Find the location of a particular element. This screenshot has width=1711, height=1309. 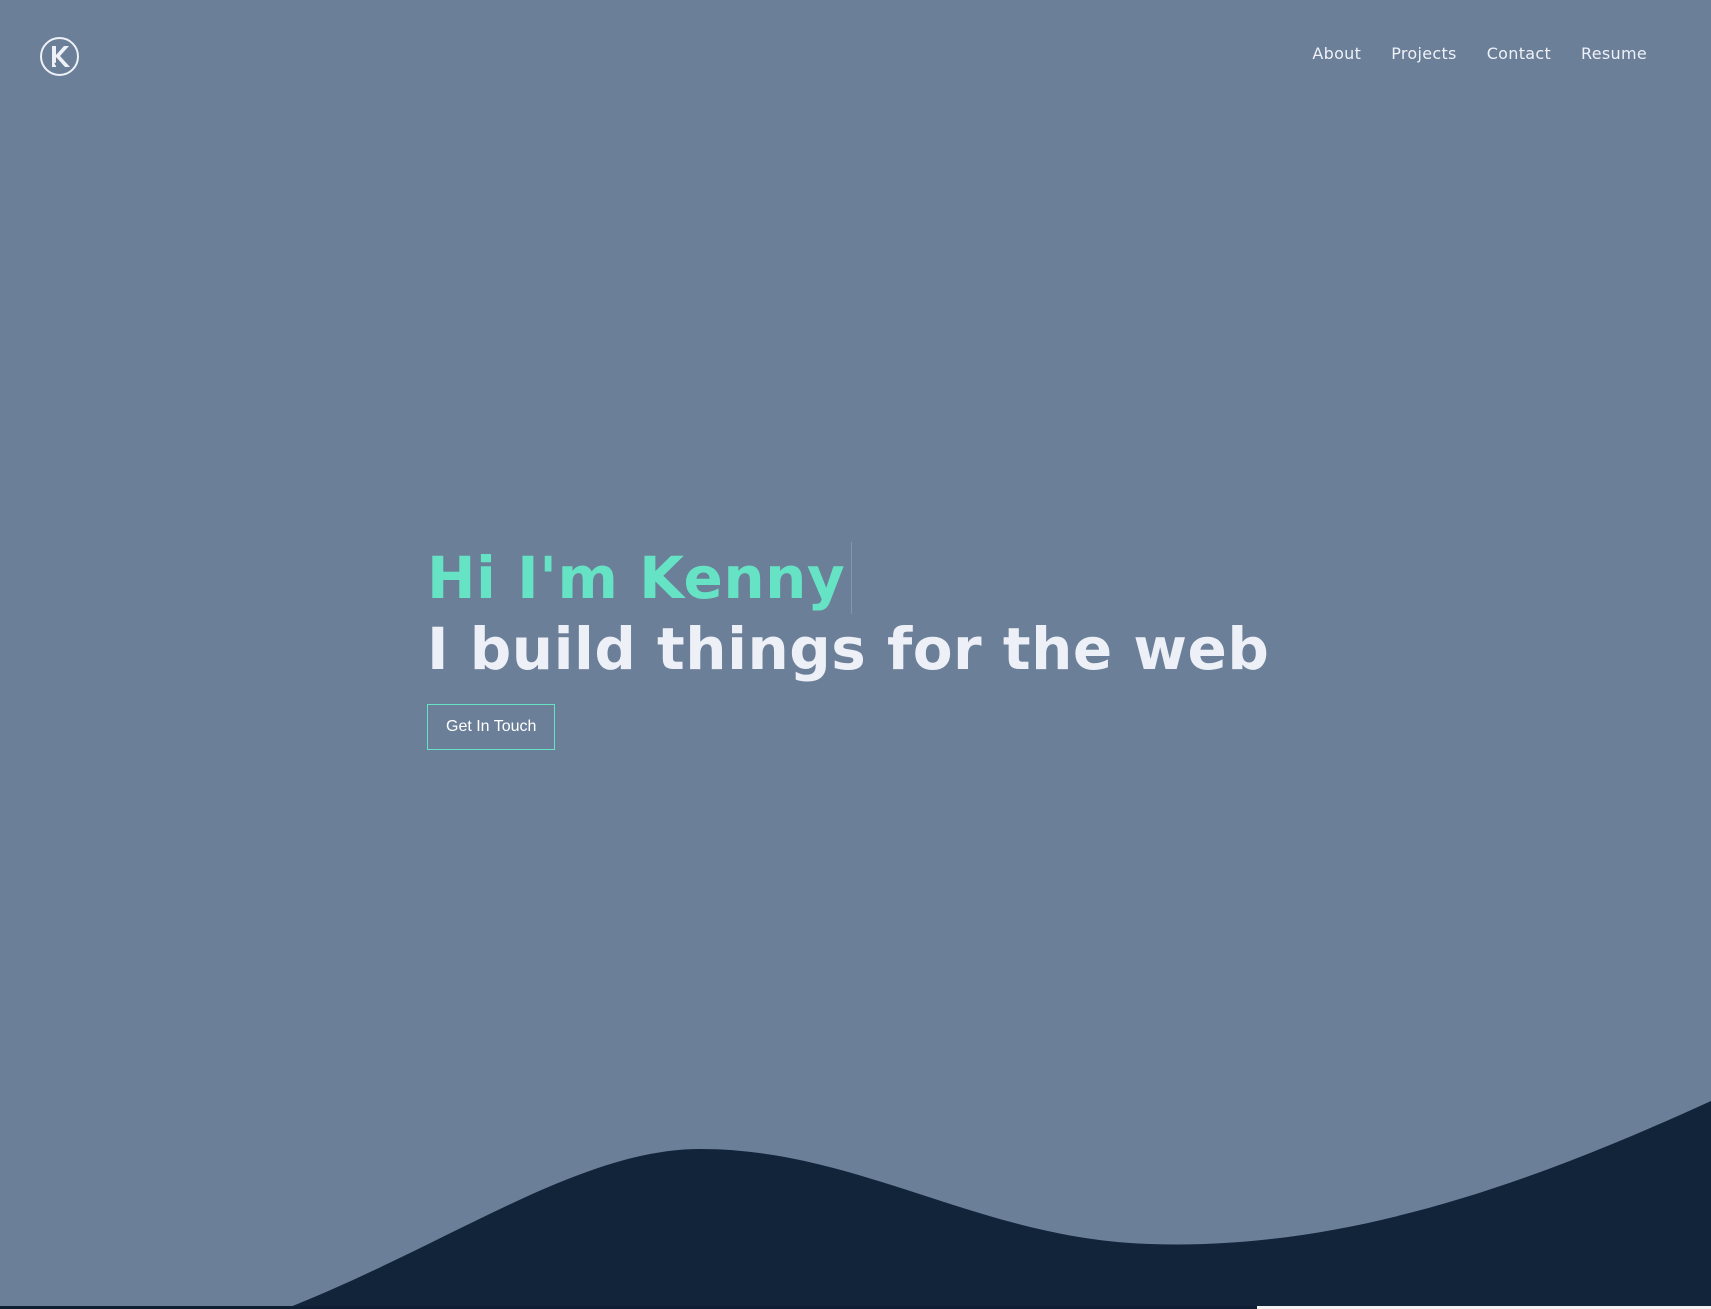

logo-icon is located at coordinates (59, 56).